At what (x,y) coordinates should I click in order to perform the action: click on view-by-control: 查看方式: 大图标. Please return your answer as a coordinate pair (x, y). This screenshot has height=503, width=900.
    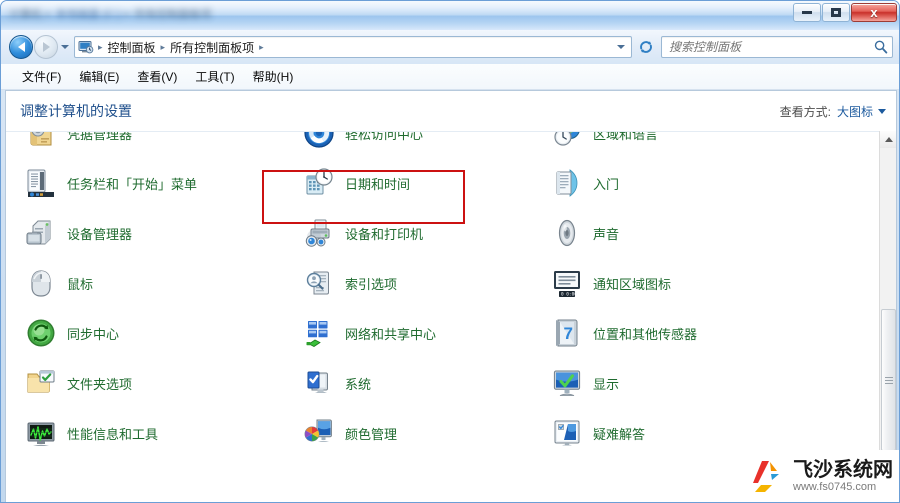
    Looking at the image, I should click on (833, 111).